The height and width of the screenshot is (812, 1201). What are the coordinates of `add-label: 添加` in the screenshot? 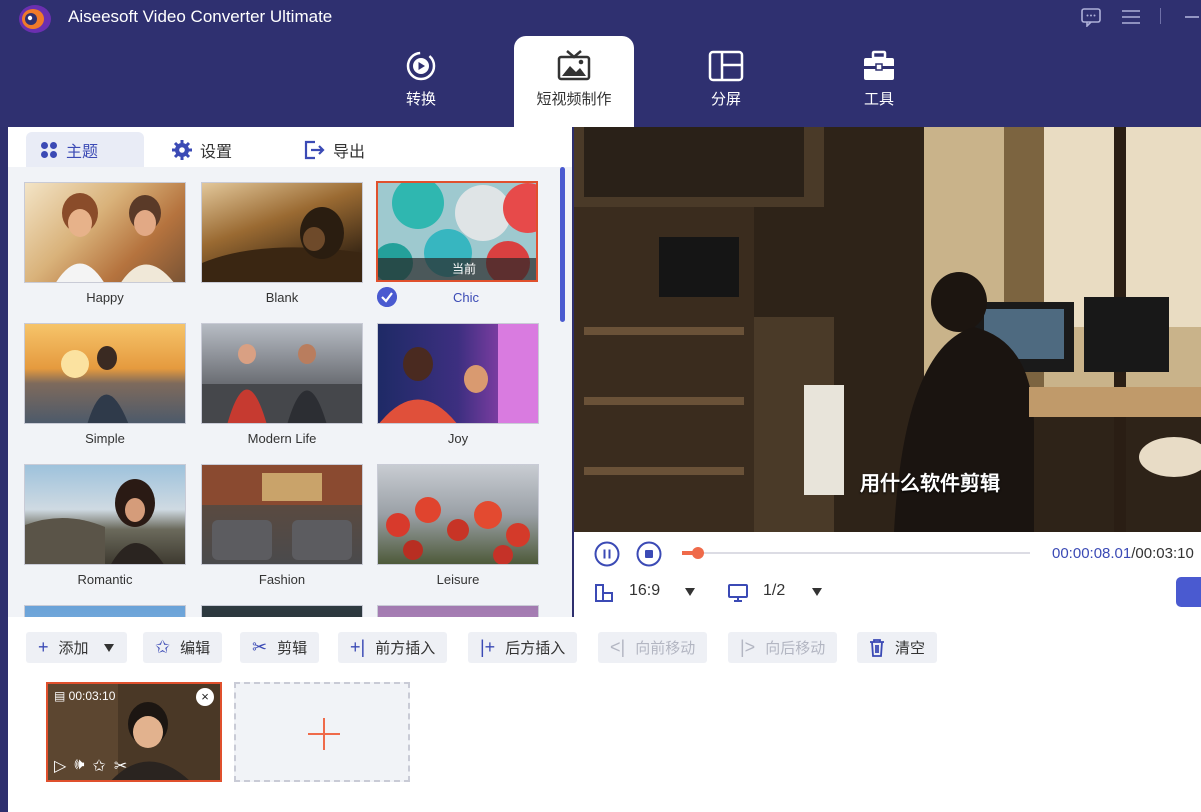 It's located at (73, 648).